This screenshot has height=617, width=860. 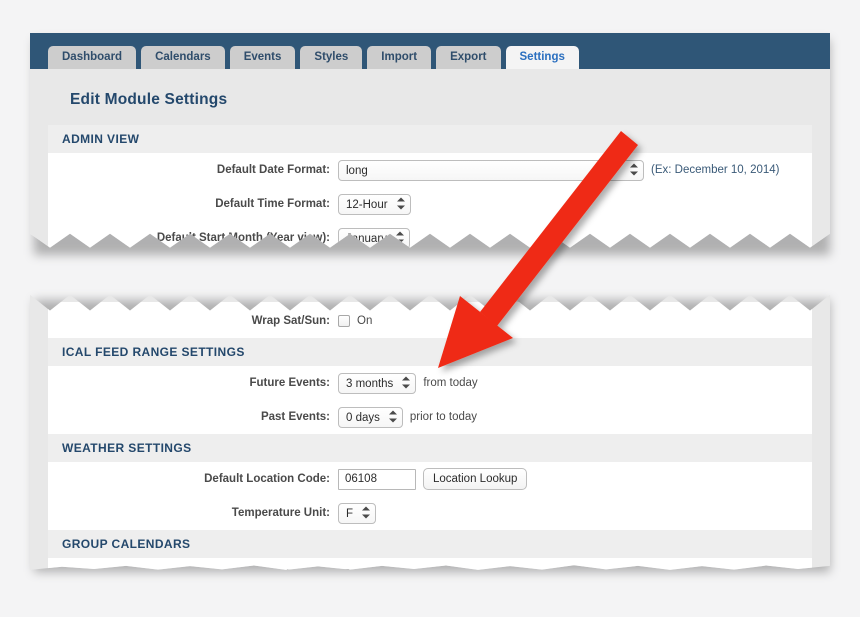 What do you see at coordinates (430, 320) in the screenshot?
I see `row-wrap-sat-sun: Wrap Sat/Sun: On` at bounding box center [430, 320].